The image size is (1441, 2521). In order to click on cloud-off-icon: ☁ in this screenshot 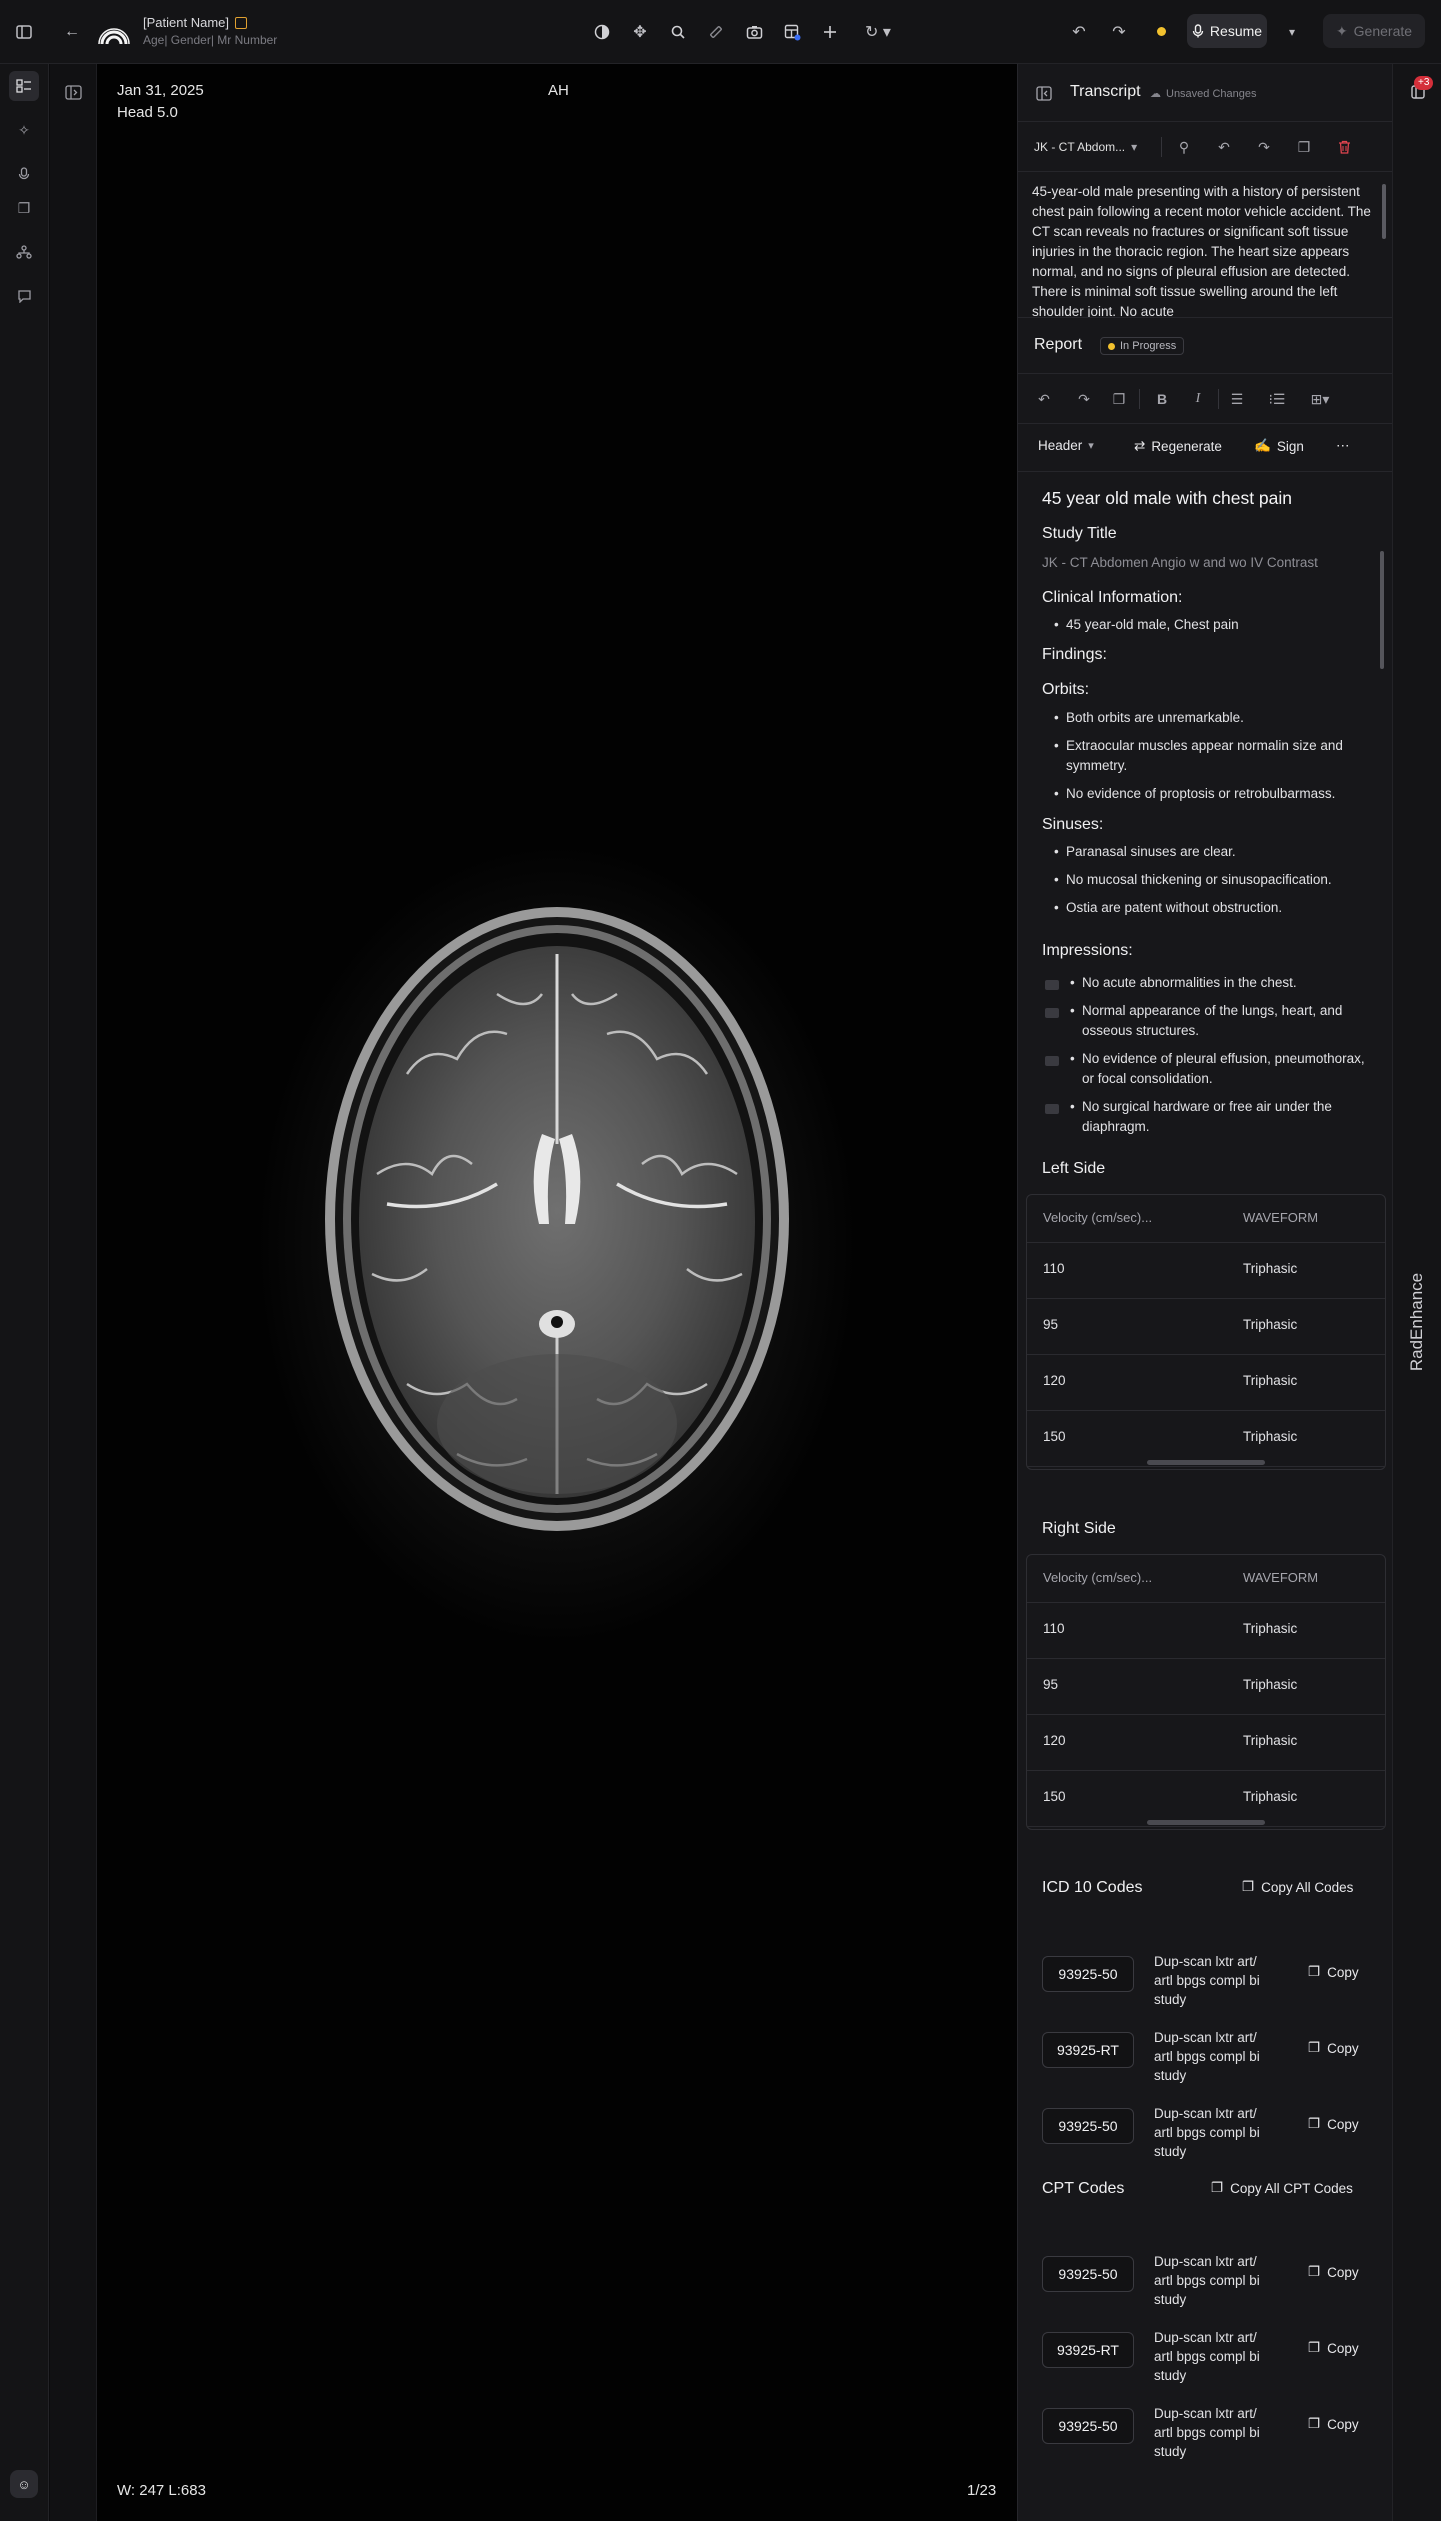, I will do `click(1155, 94)`.